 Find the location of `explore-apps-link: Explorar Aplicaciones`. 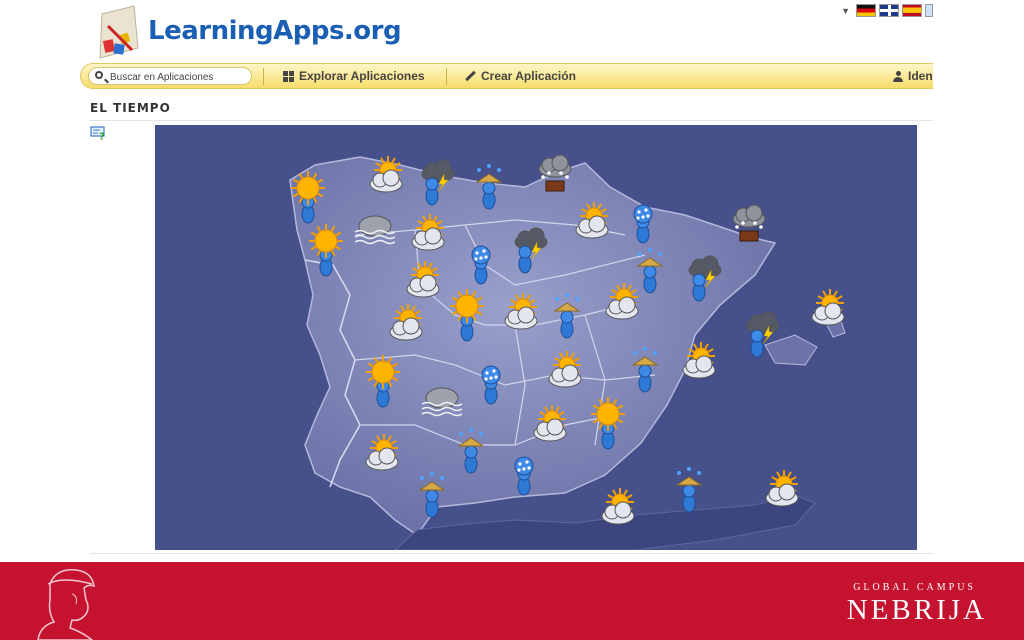

explore-apps-link: Explorar Aplicaciones is located at coordinates (354, 76).